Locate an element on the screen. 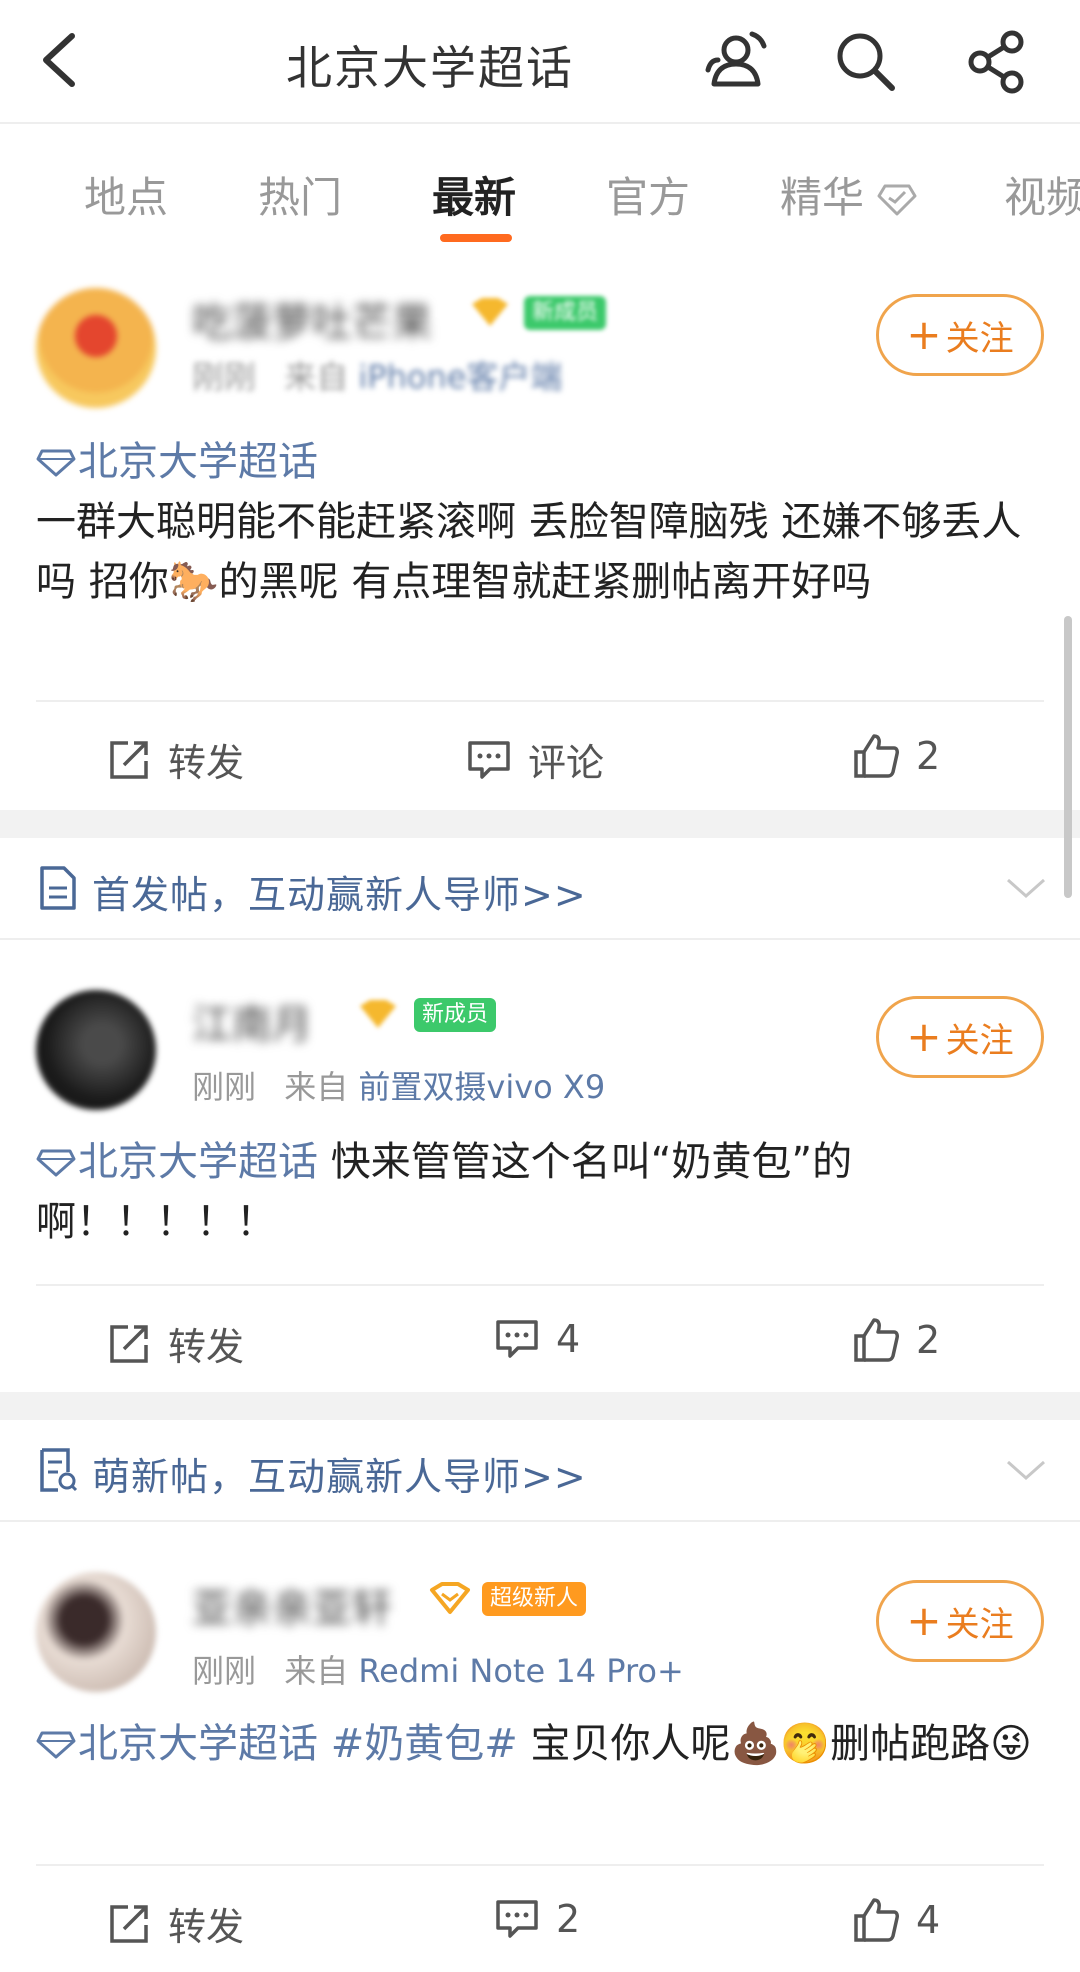  username: 吃菠萝吐芒果 is located at coordinates (312, 319).